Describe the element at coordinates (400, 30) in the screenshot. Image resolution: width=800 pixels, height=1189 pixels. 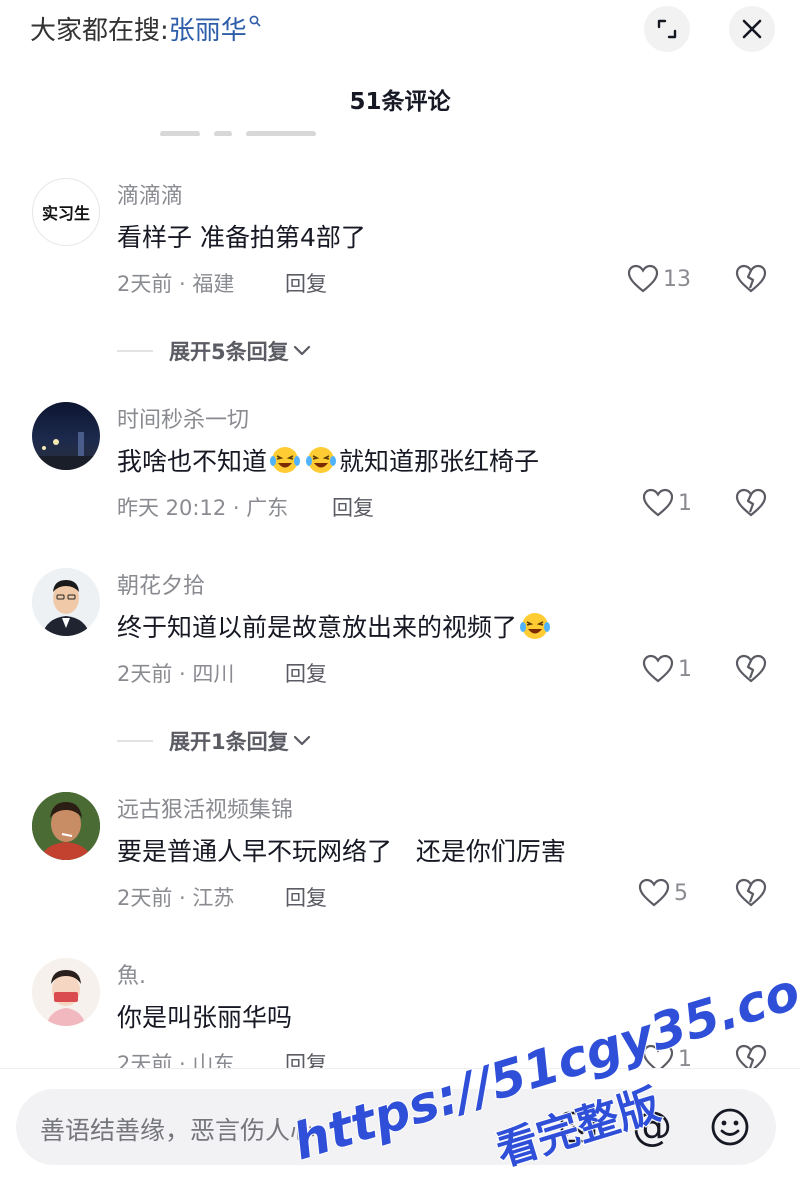
I see `top-bar: 大家都在搜:张丽华` at that location.